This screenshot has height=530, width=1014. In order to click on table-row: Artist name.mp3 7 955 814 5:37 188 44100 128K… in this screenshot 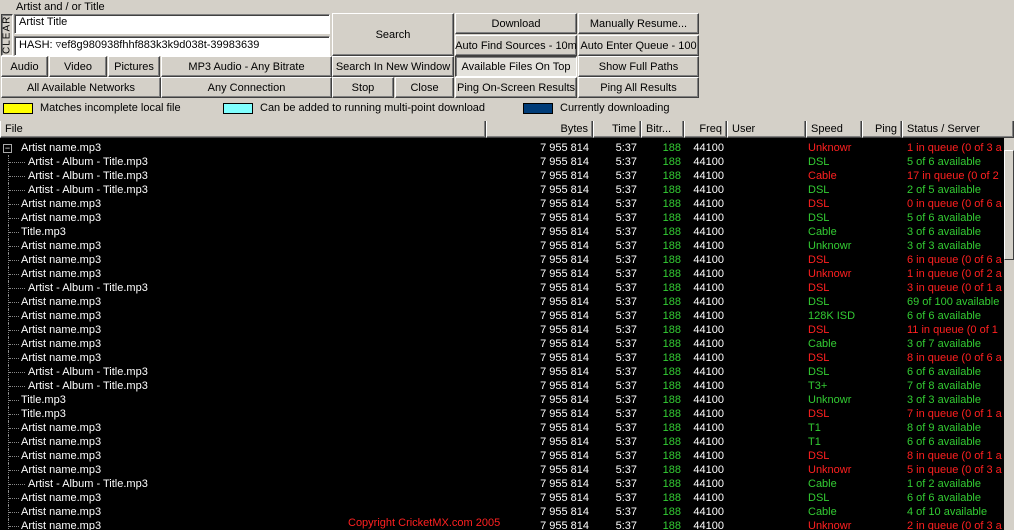, I will do `click(502, 316)`.